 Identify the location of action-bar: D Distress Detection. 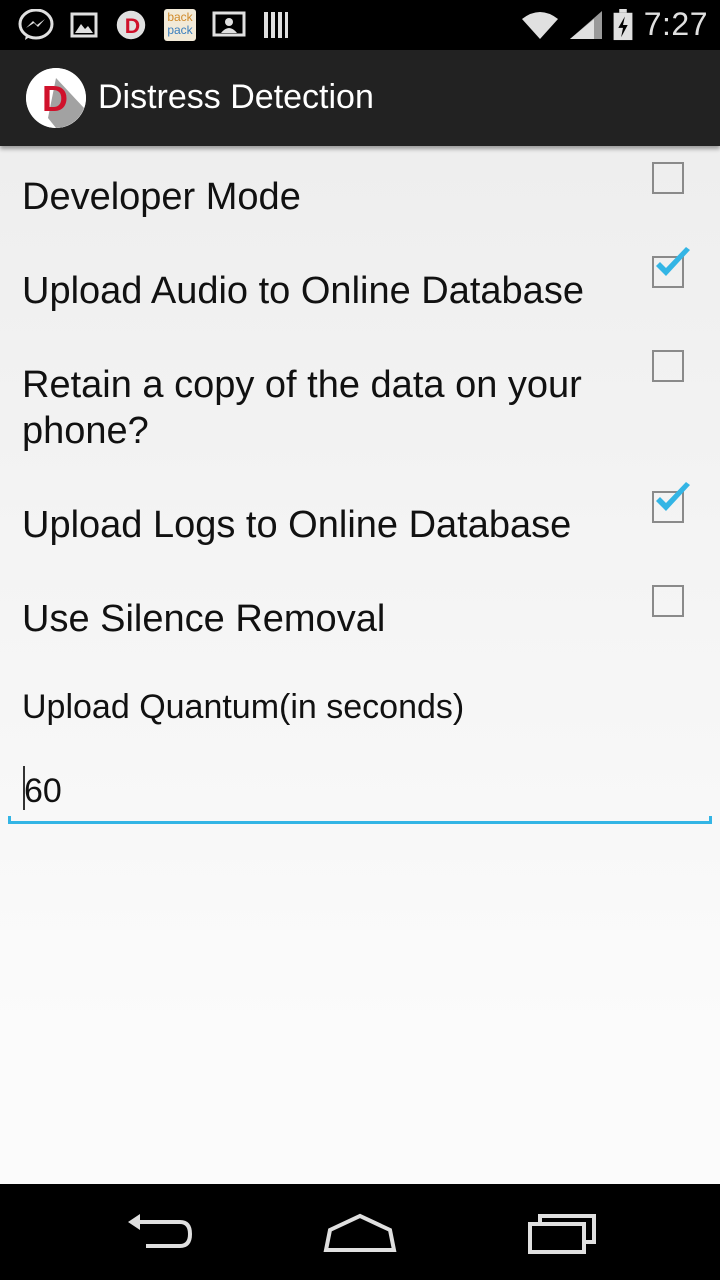
(360, 98).